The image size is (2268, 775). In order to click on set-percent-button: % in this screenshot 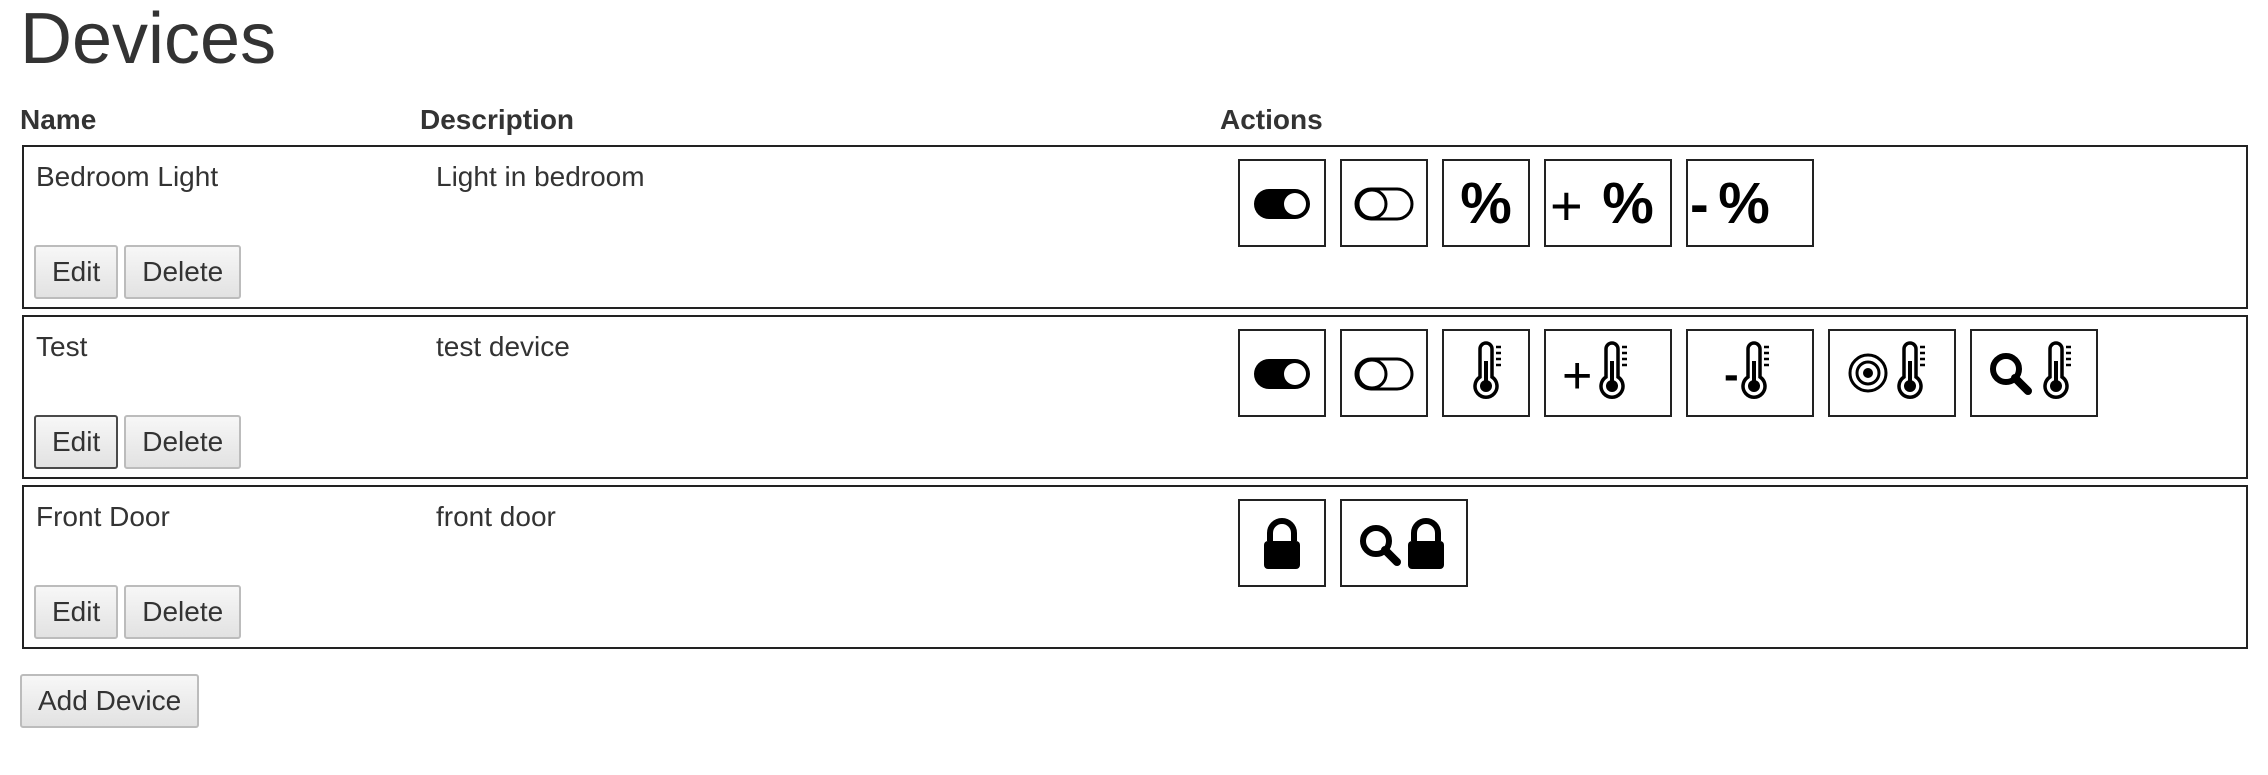, I will do `click(1486, 203)`.